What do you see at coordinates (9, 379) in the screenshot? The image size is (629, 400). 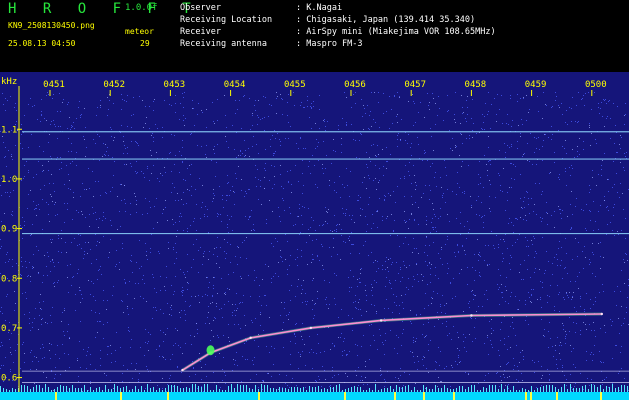 I see `y-tick-label: 0.6` at bounding box center [9, 379].